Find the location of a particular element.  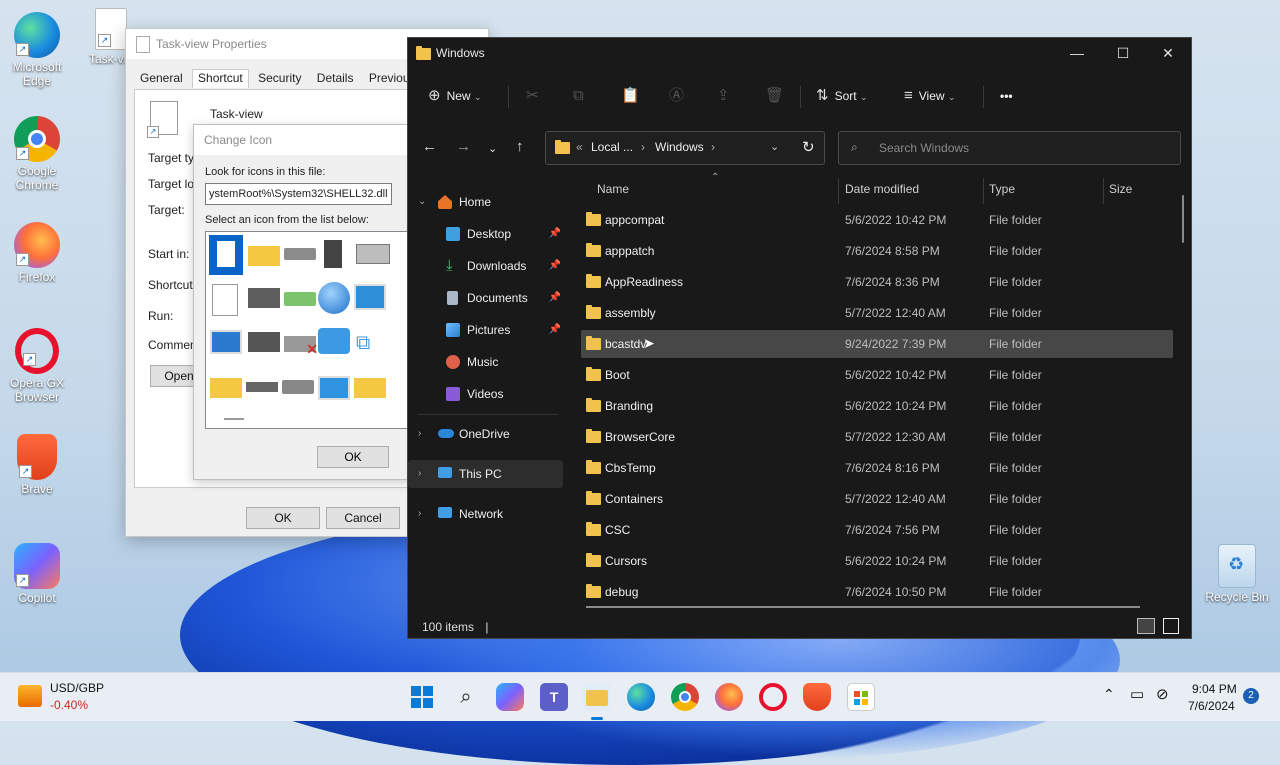

desktop-icon-firefox: ↗ Firefox is located at coordinates (37, 253).